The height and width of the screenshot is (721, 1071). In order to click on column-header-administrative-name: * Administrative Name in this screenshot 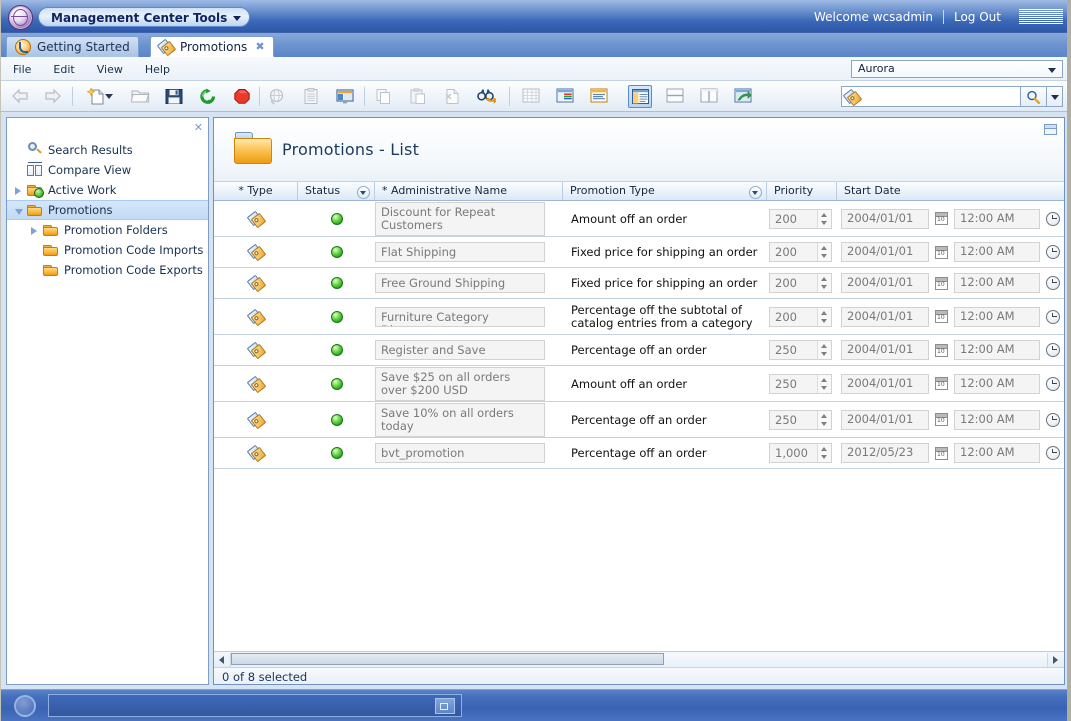, I will do `click(469, 191)`.